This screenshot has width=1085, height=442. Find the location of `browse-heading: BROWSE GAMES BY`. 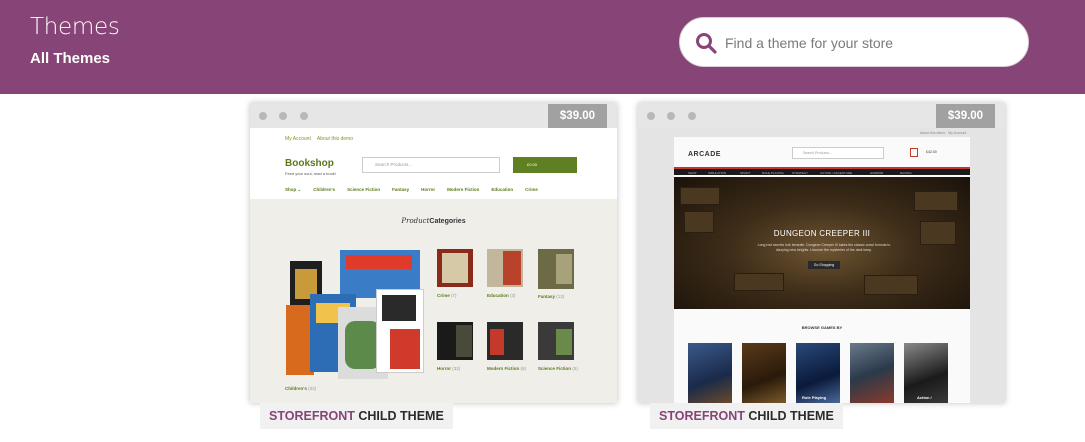

browse-heading: BROWSE GAMES BY is located at coordinates (822, 327).